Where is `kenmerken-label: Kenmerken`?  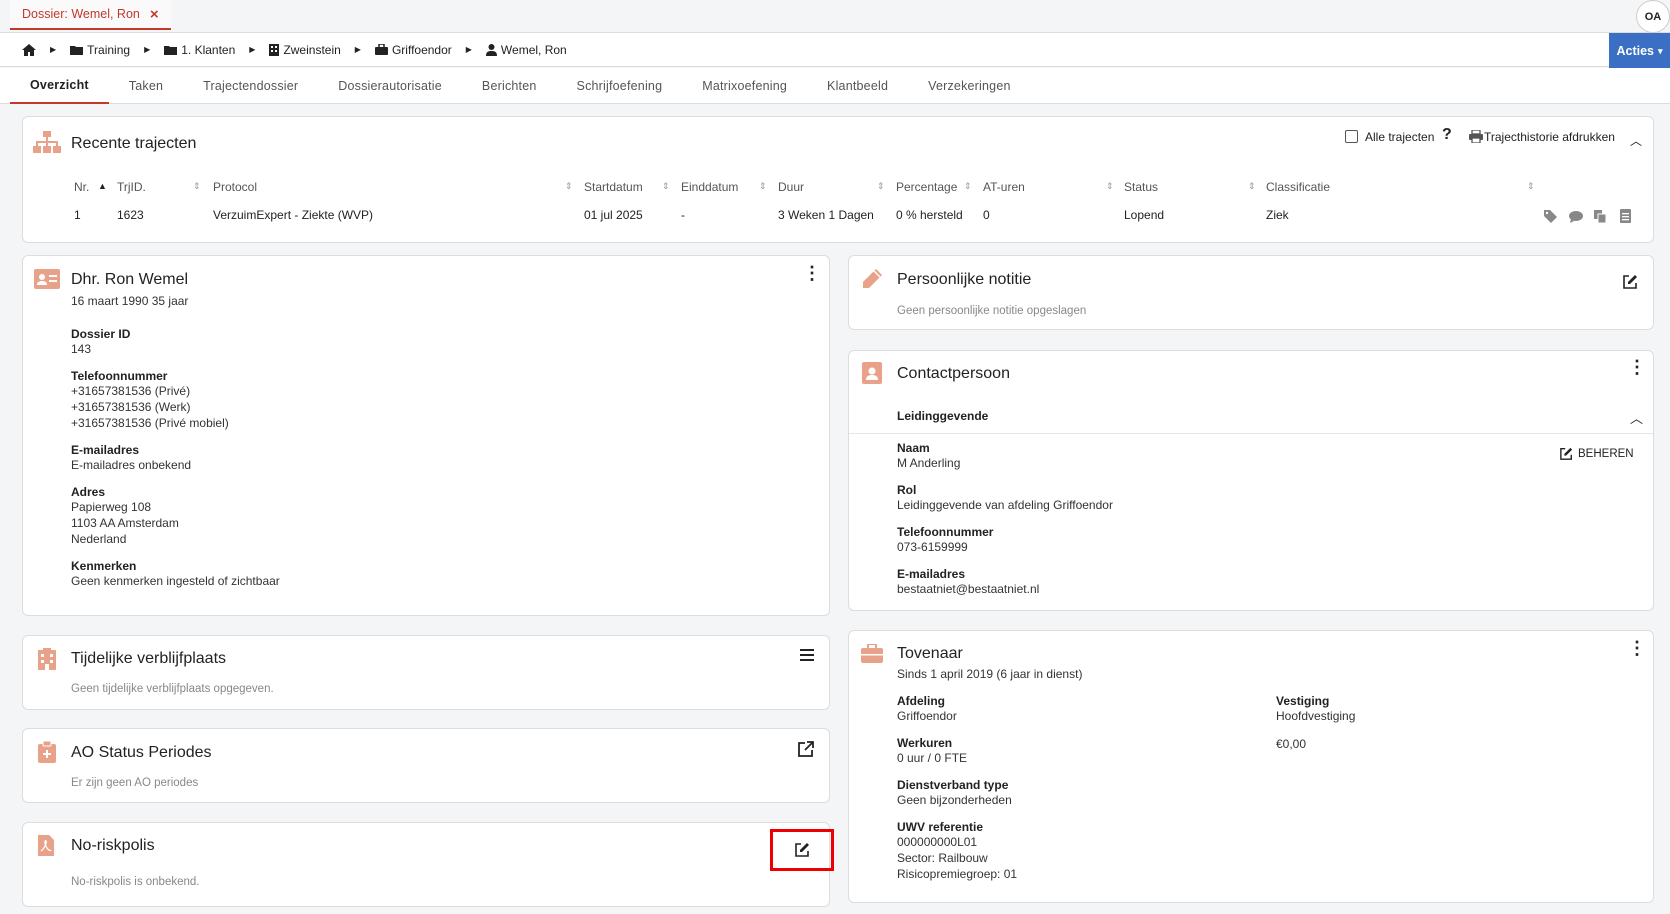 kenmerken-label: Kenmerken is located at coordinates (104, 566).